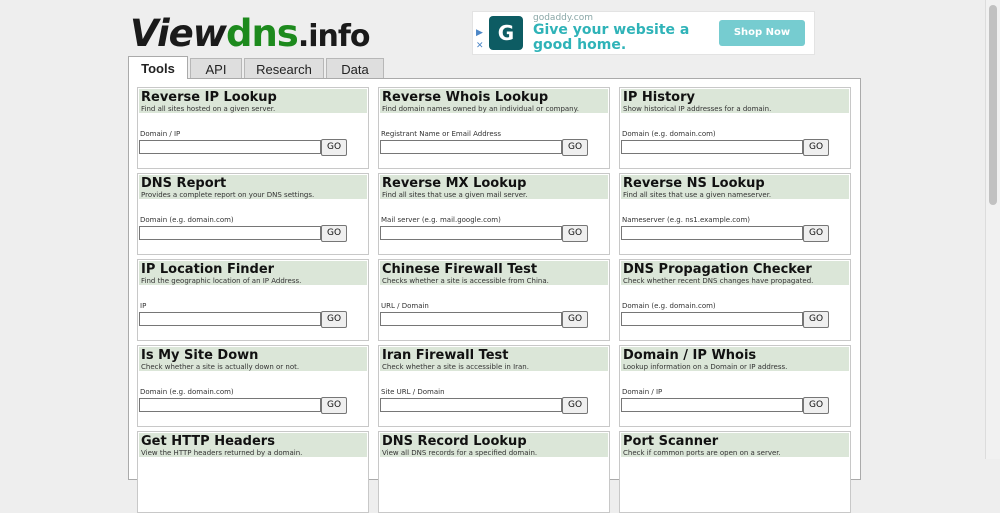  Describe the element at coordinates (200, 355) in the screenshot. I see `tool-title: Is My Site Down` at that location.